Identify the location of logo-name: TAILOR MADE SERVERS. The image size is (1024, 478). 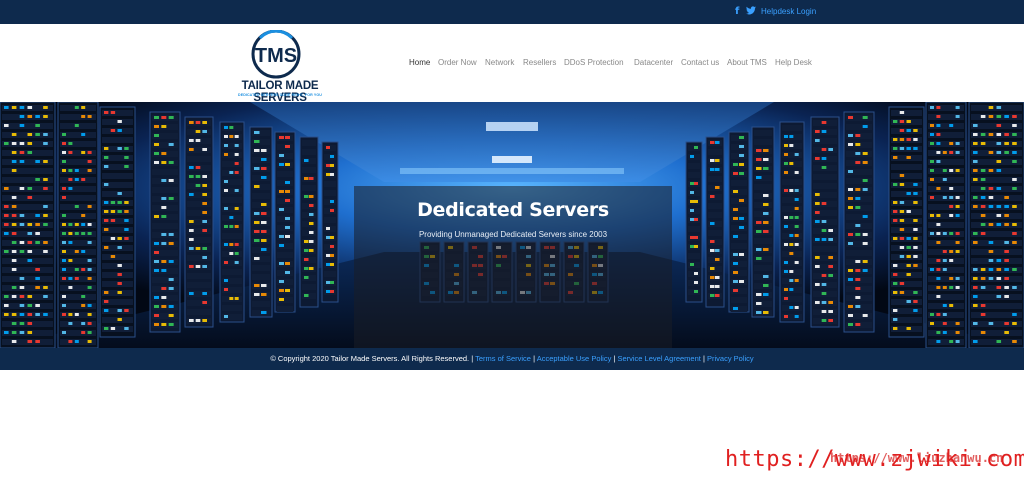
(280, 92).